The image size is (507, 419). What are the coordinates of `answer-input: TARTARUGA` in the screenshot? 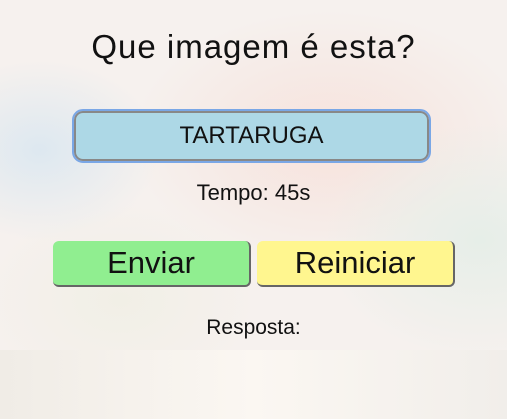 It's located at (251, 136).